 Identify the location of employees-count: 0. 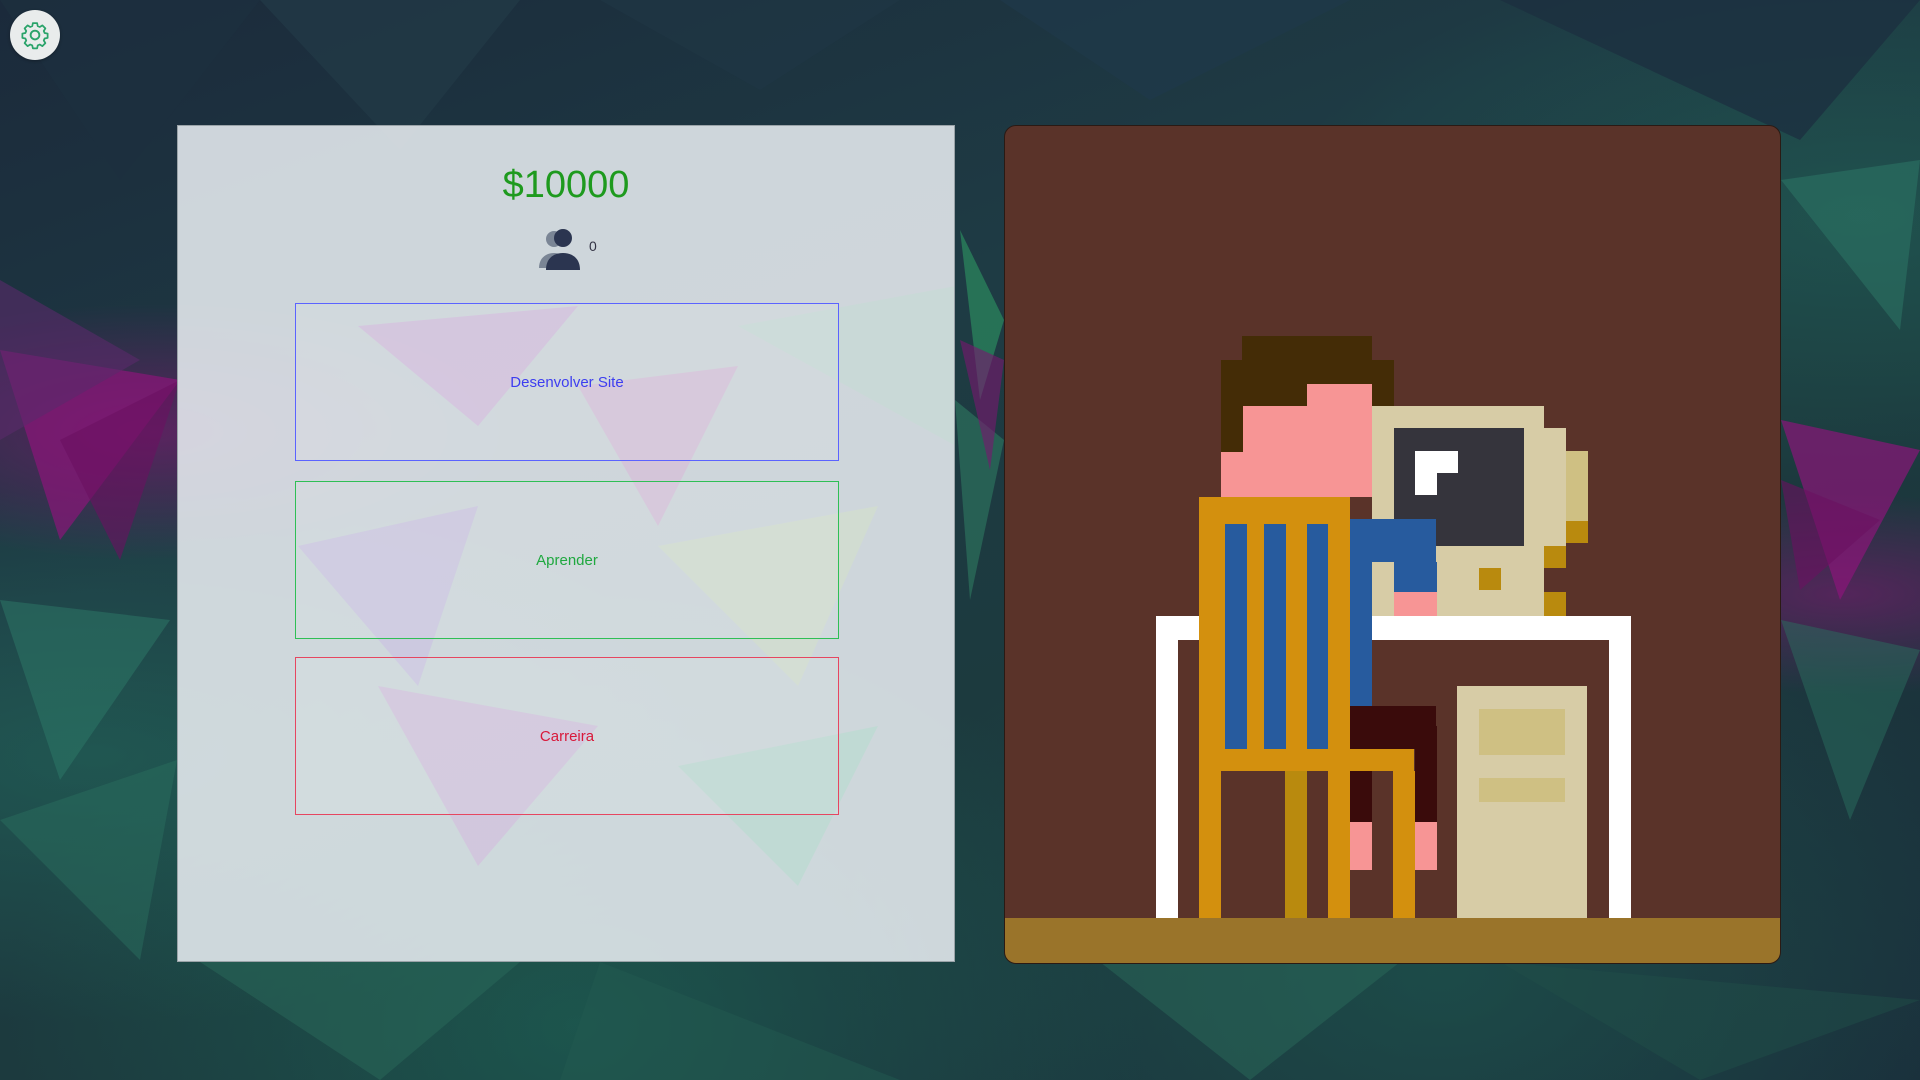
(593, 246).